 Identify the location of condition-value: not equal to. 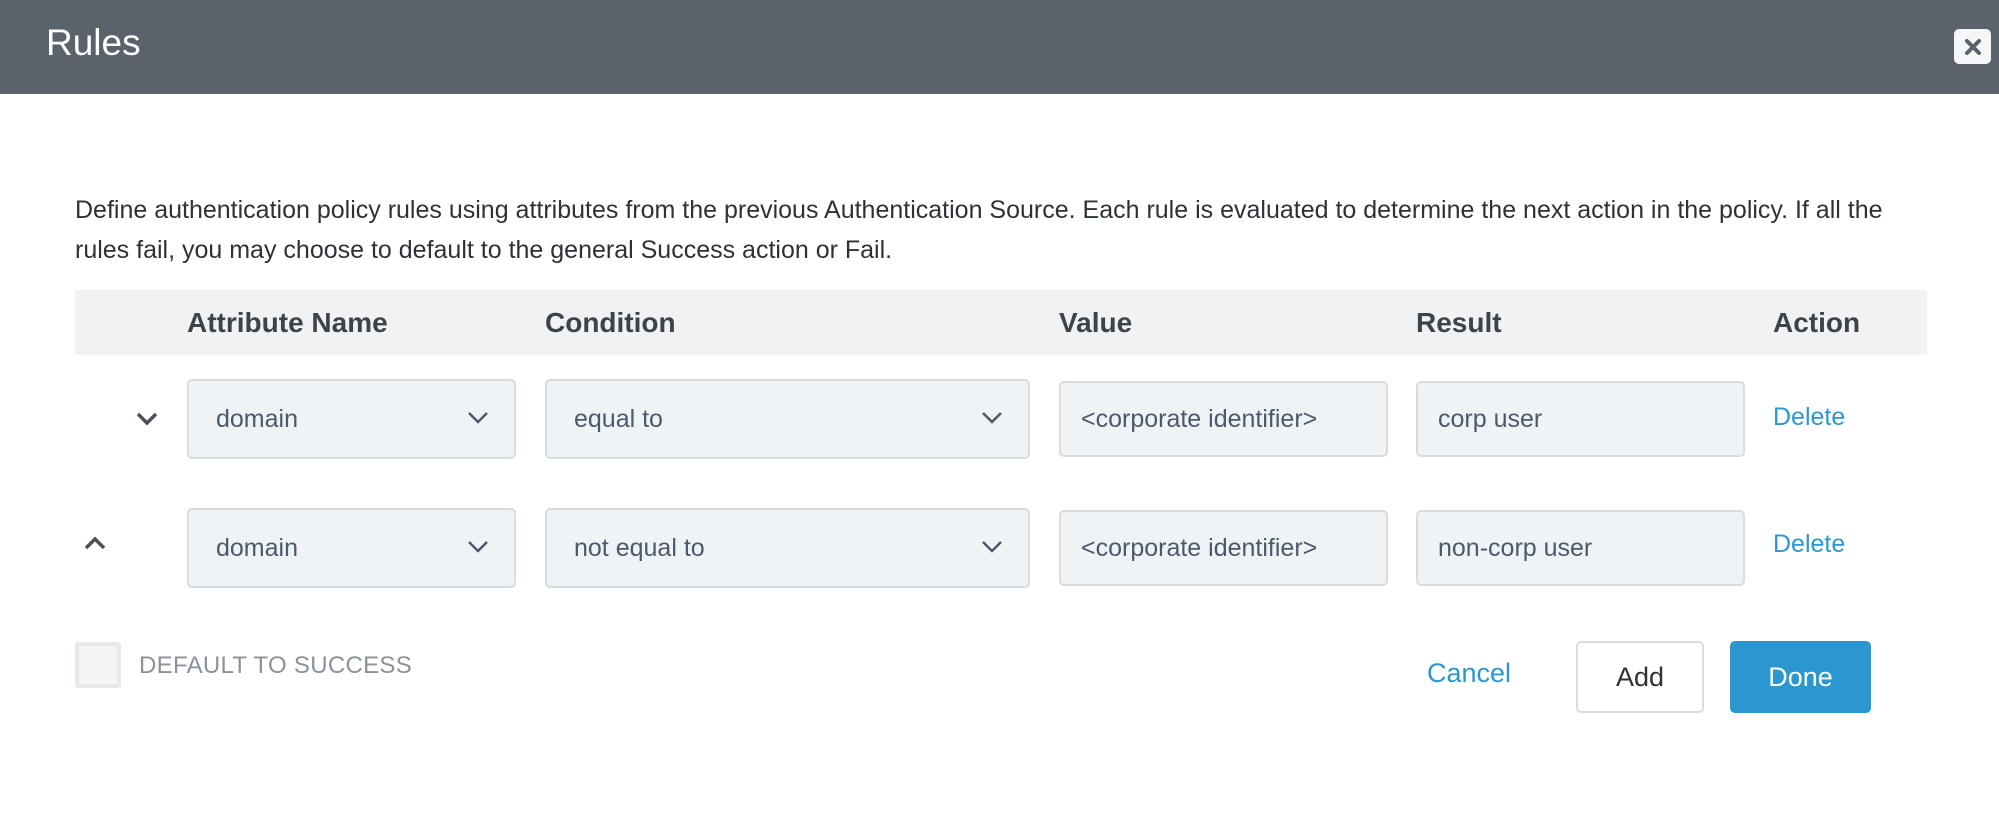
(639, 547).